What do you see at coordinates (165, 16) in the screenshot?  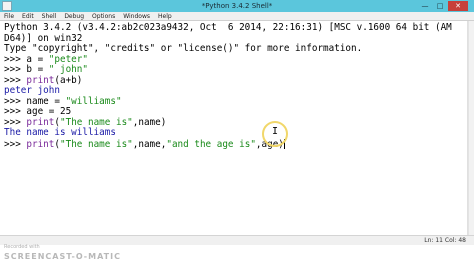 I see `menu-help: Help` at bounding box center [165, 16].